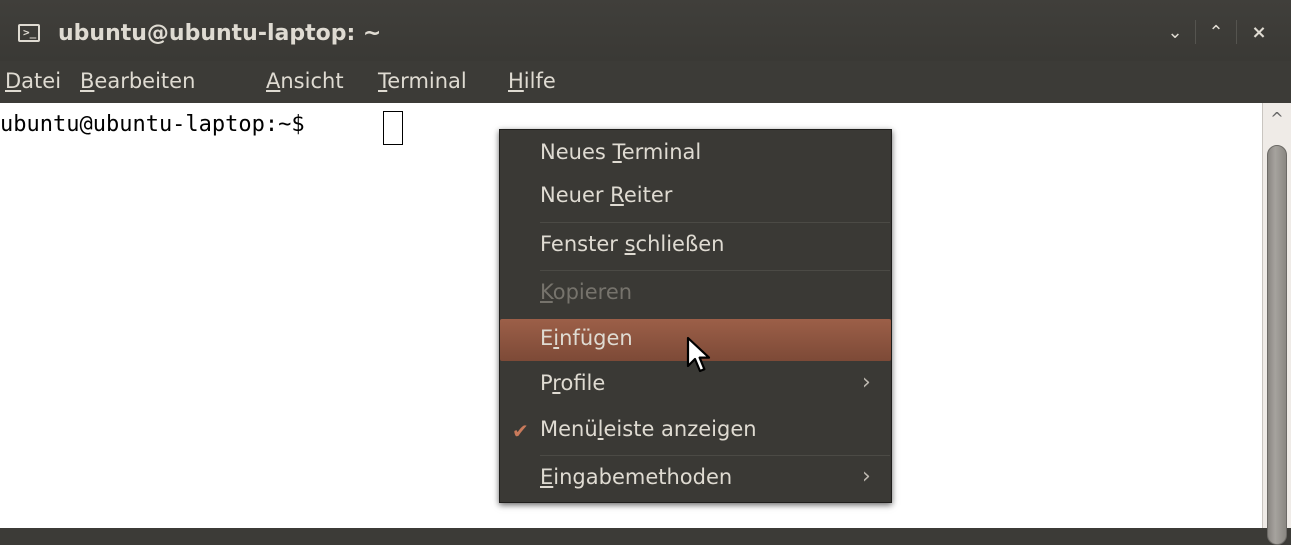  What do you see at coordinates (586, 338) in the screenshot?
I see `menu-item-label: Einfügen` at bounding box center [586, 338].